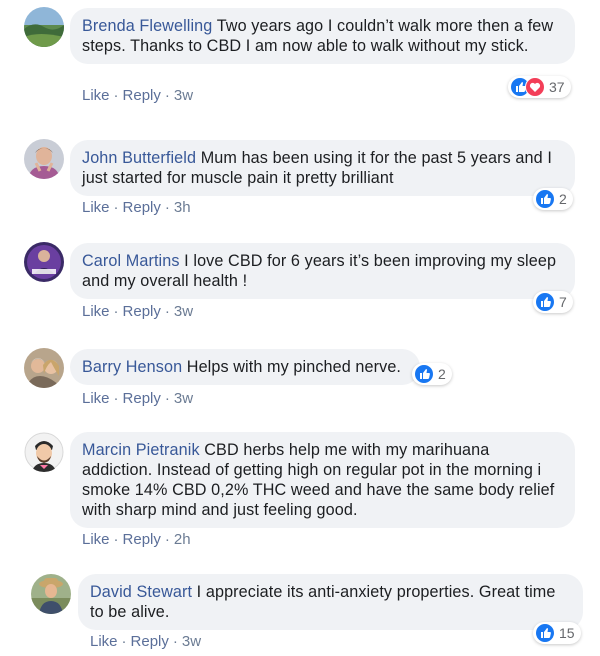  I want to click on author-name: Brenda Flewelling, so click(147, 26).